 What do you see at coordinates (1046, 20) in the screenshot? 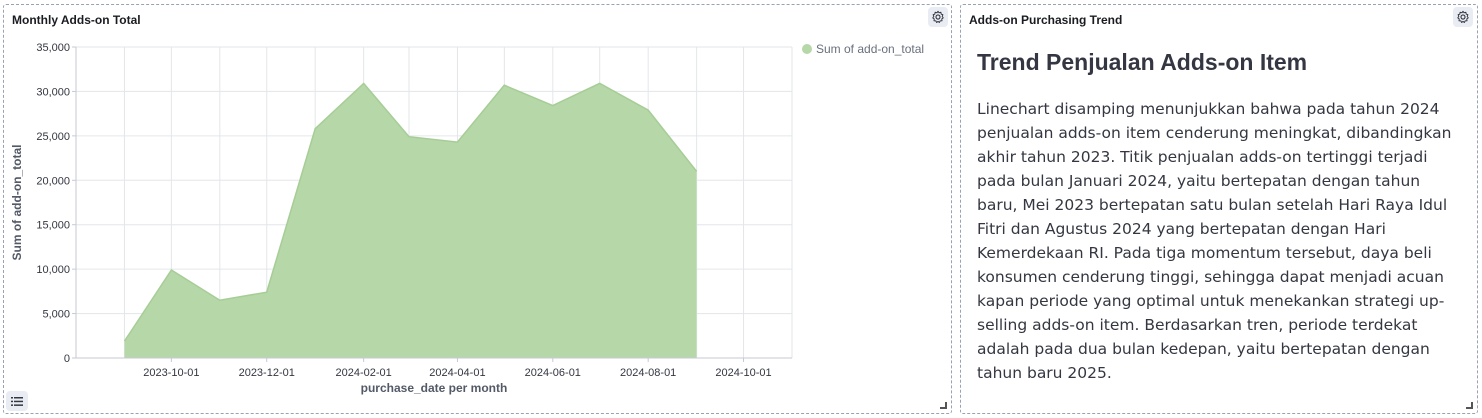
I see `text-panel-title: Adds-on Purchasing Trend` at bounding box center [1046, 20].